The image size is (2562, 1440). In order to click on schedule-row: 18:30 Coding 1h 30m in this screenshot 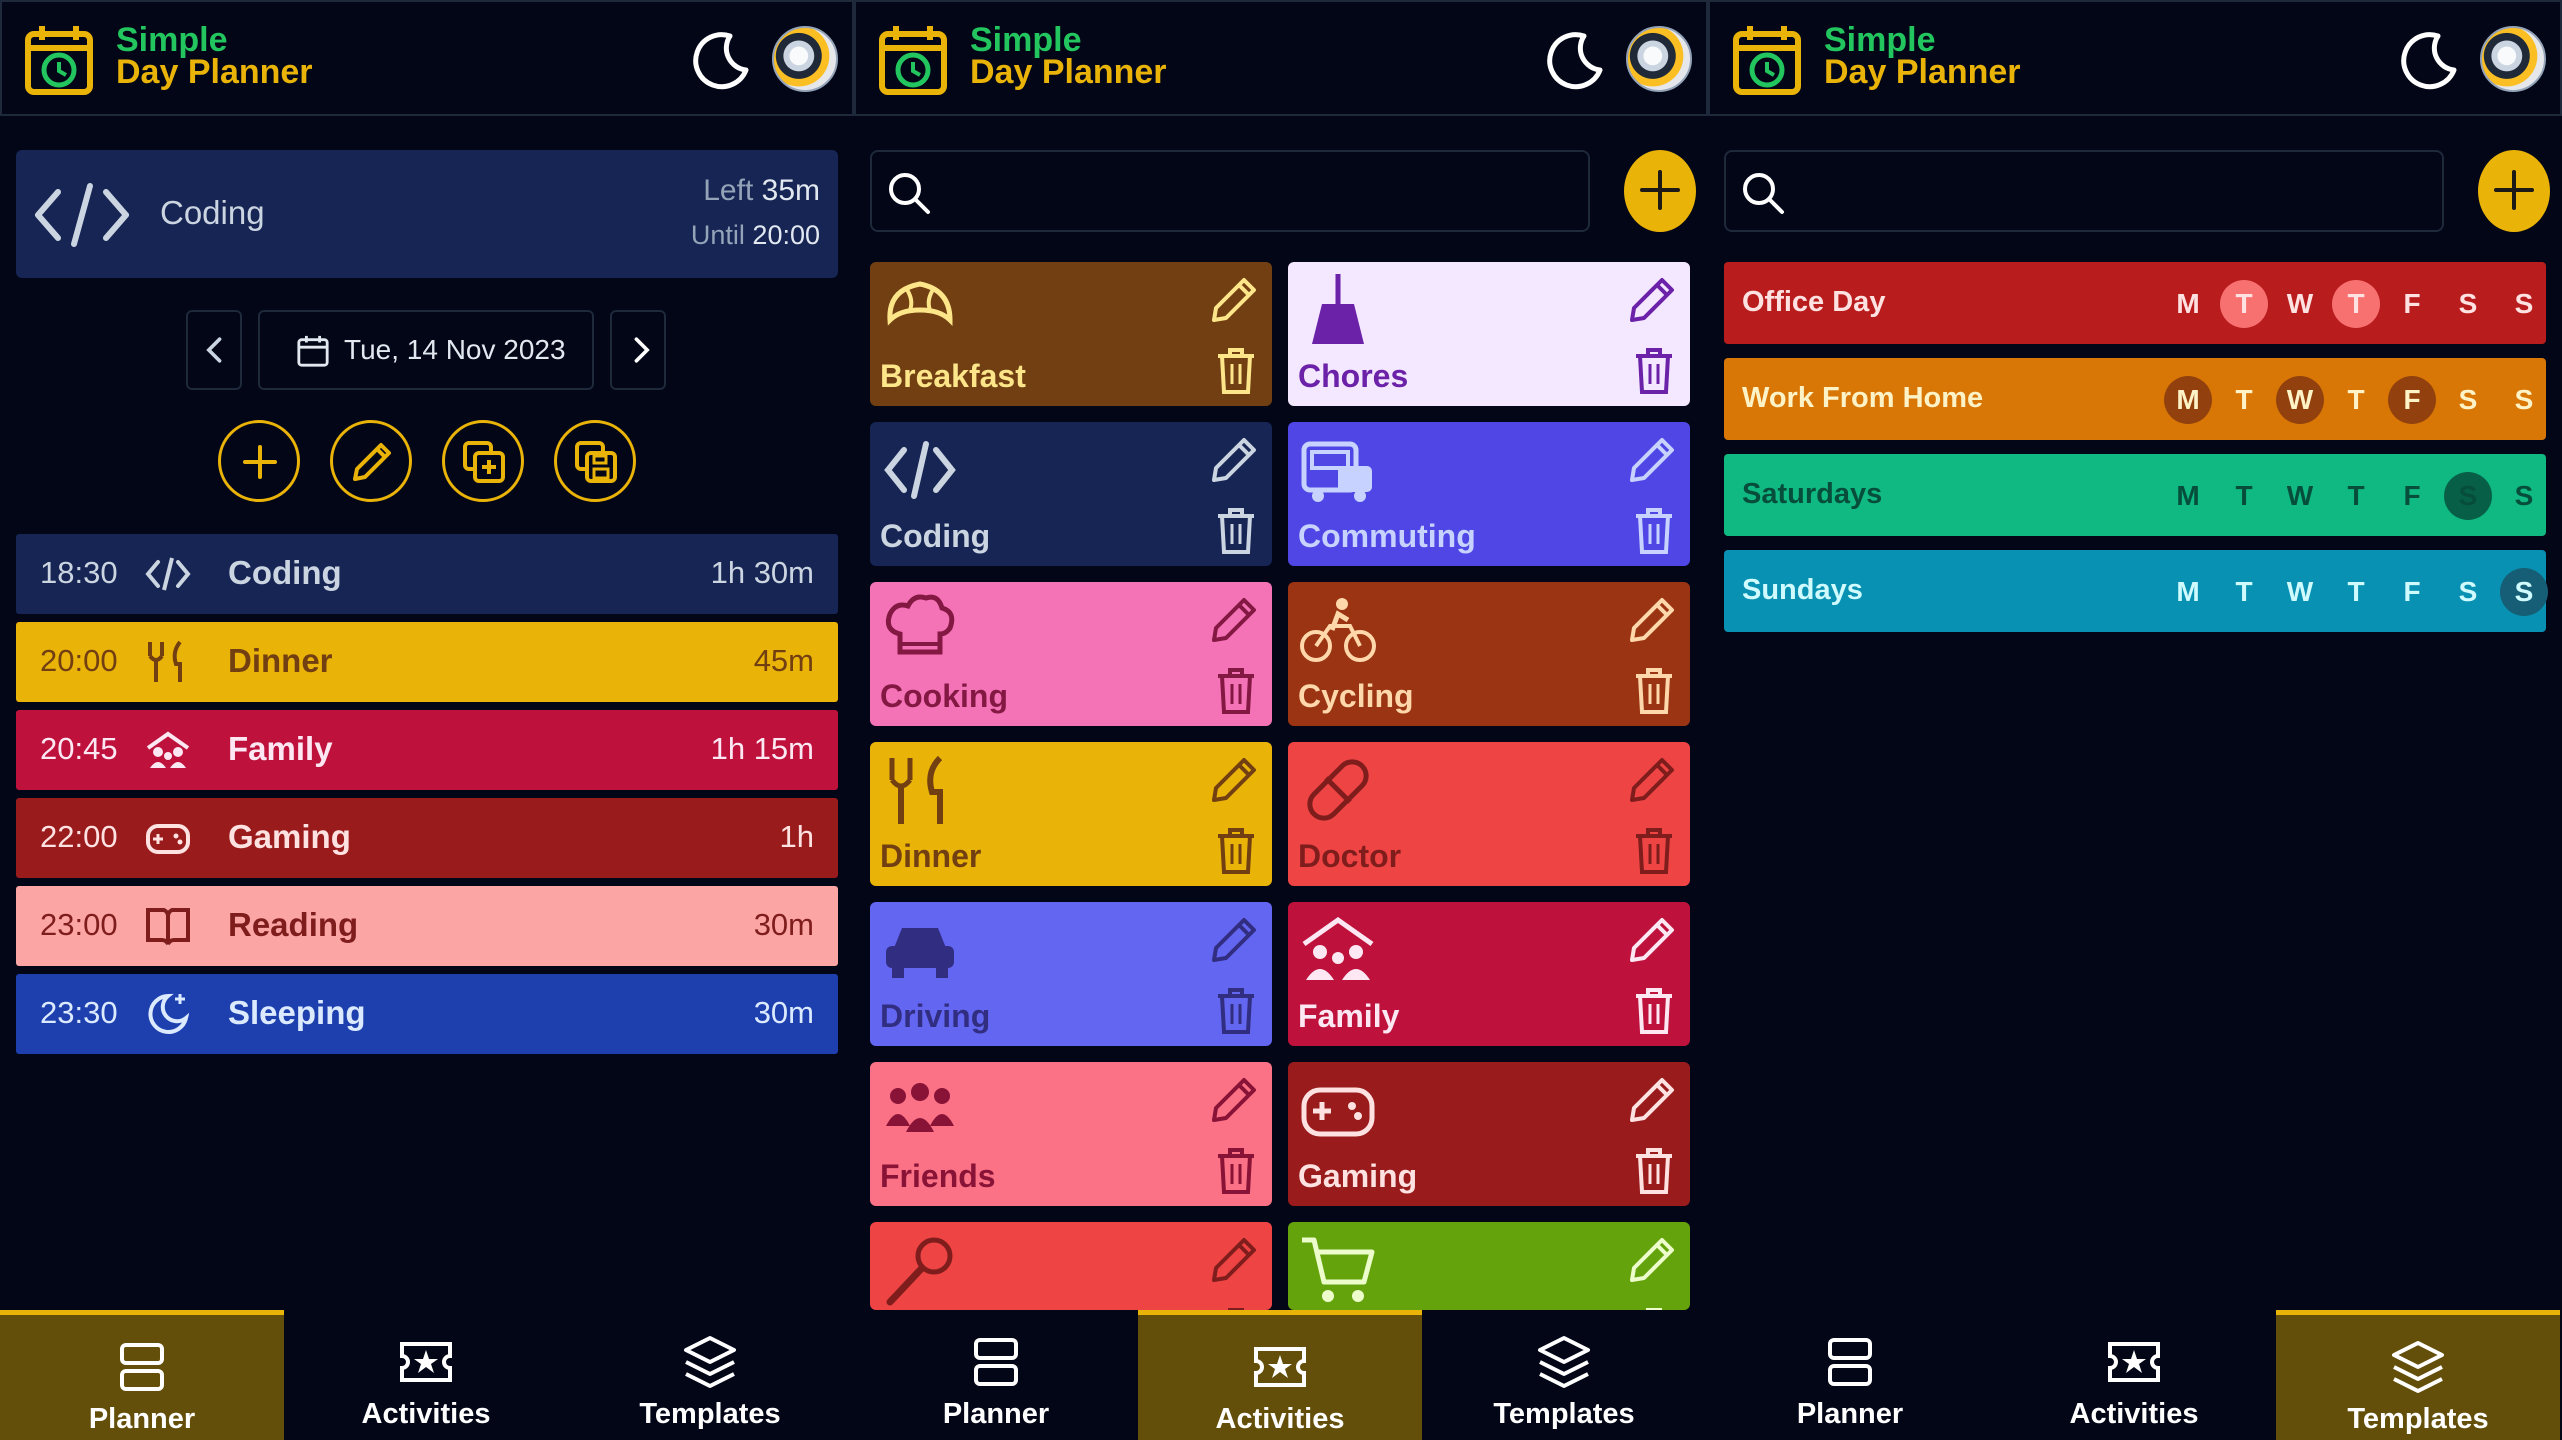, I will do `click(427, 574)`.